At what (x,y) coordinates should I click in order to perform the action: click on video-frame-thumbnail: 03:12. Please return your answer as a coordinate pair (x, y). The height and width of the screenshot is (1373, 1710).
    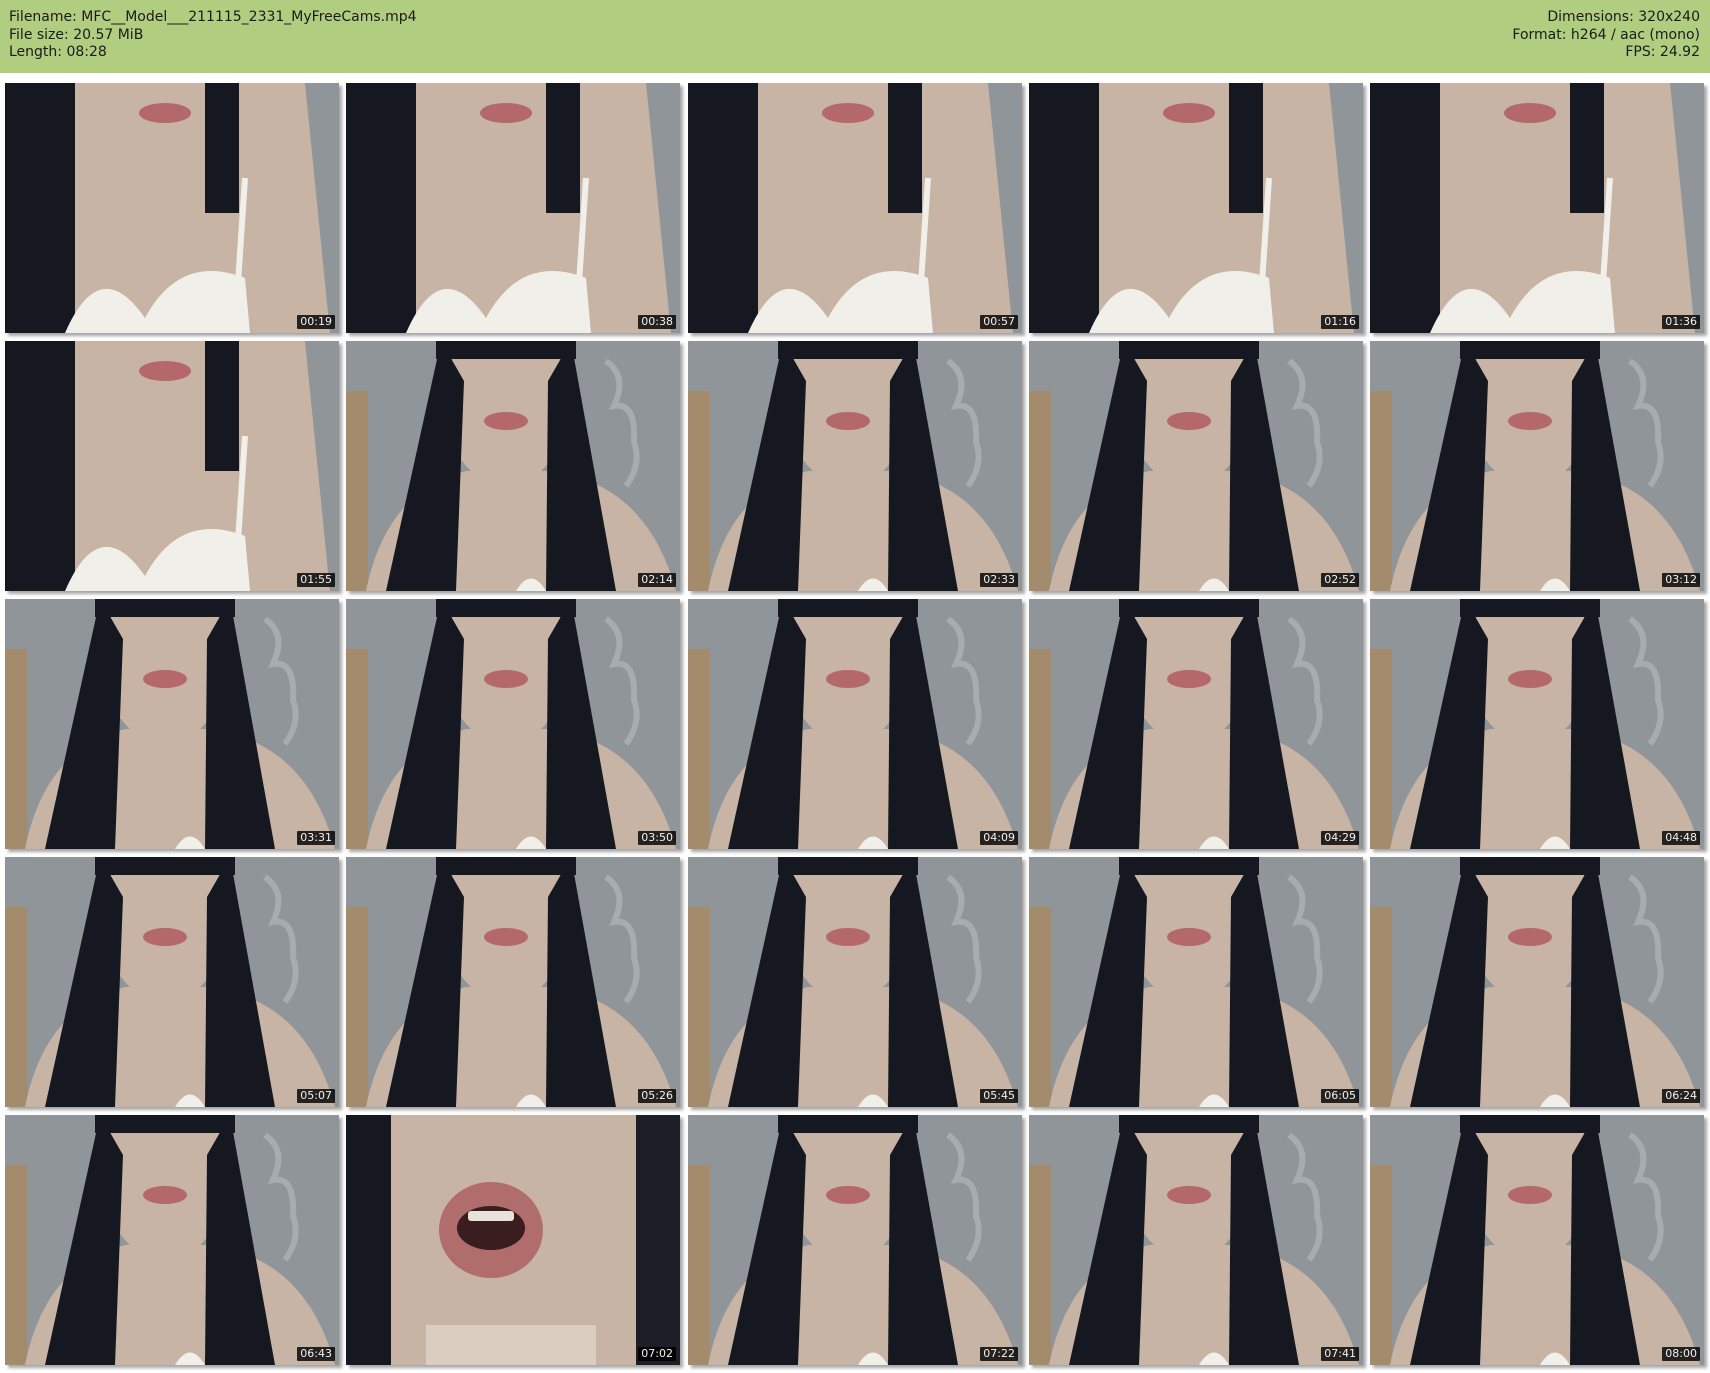
    Looking at the image, I should click on (1537, 466).